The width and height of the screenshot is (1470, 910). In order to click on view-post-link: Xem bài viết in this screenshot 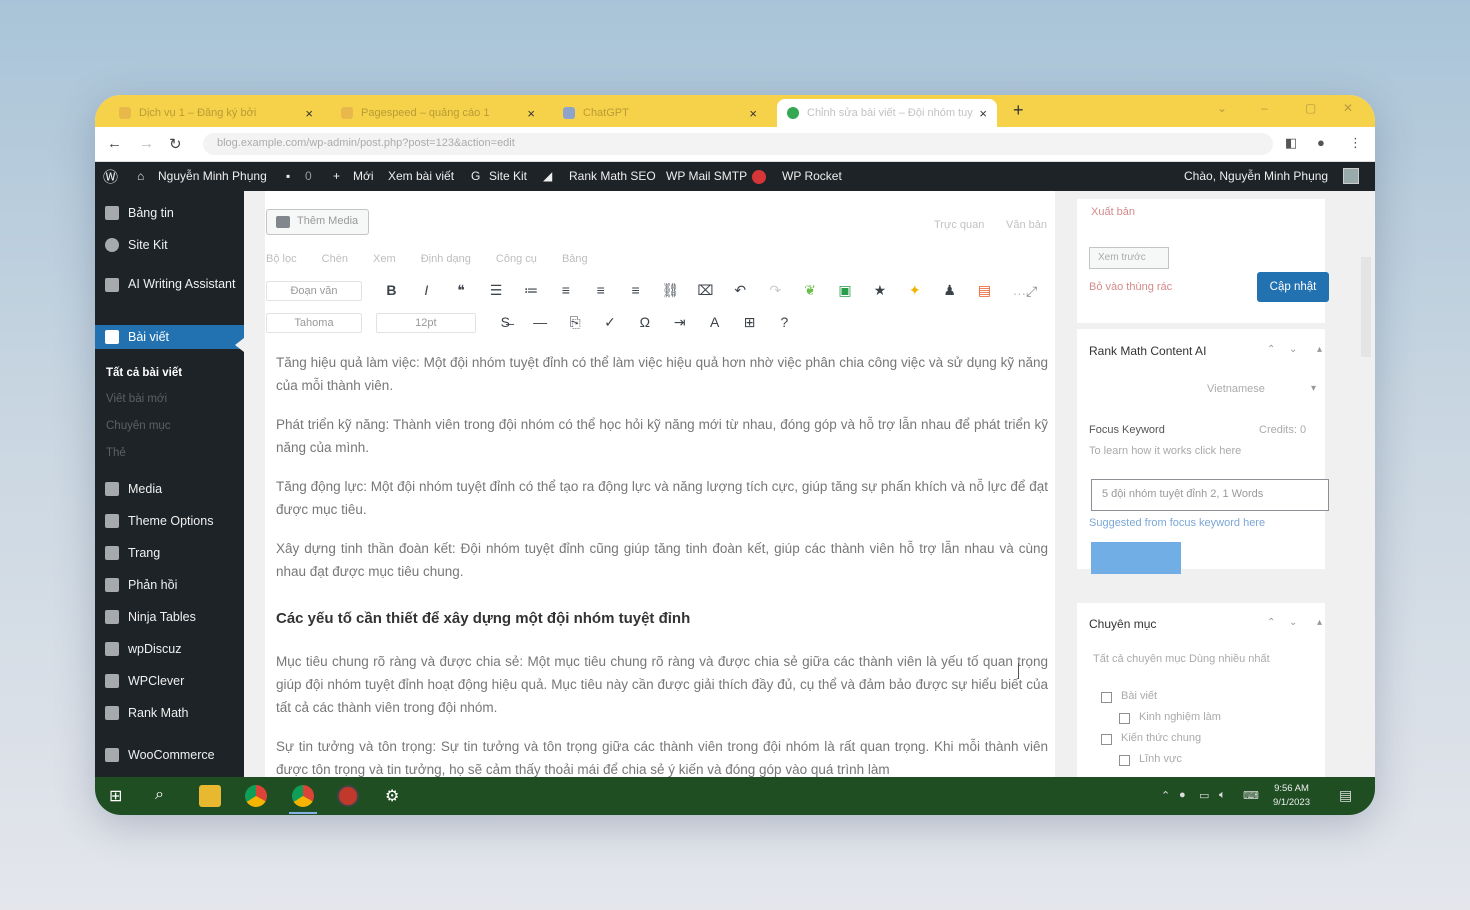, I will do `click(421, 176)`.